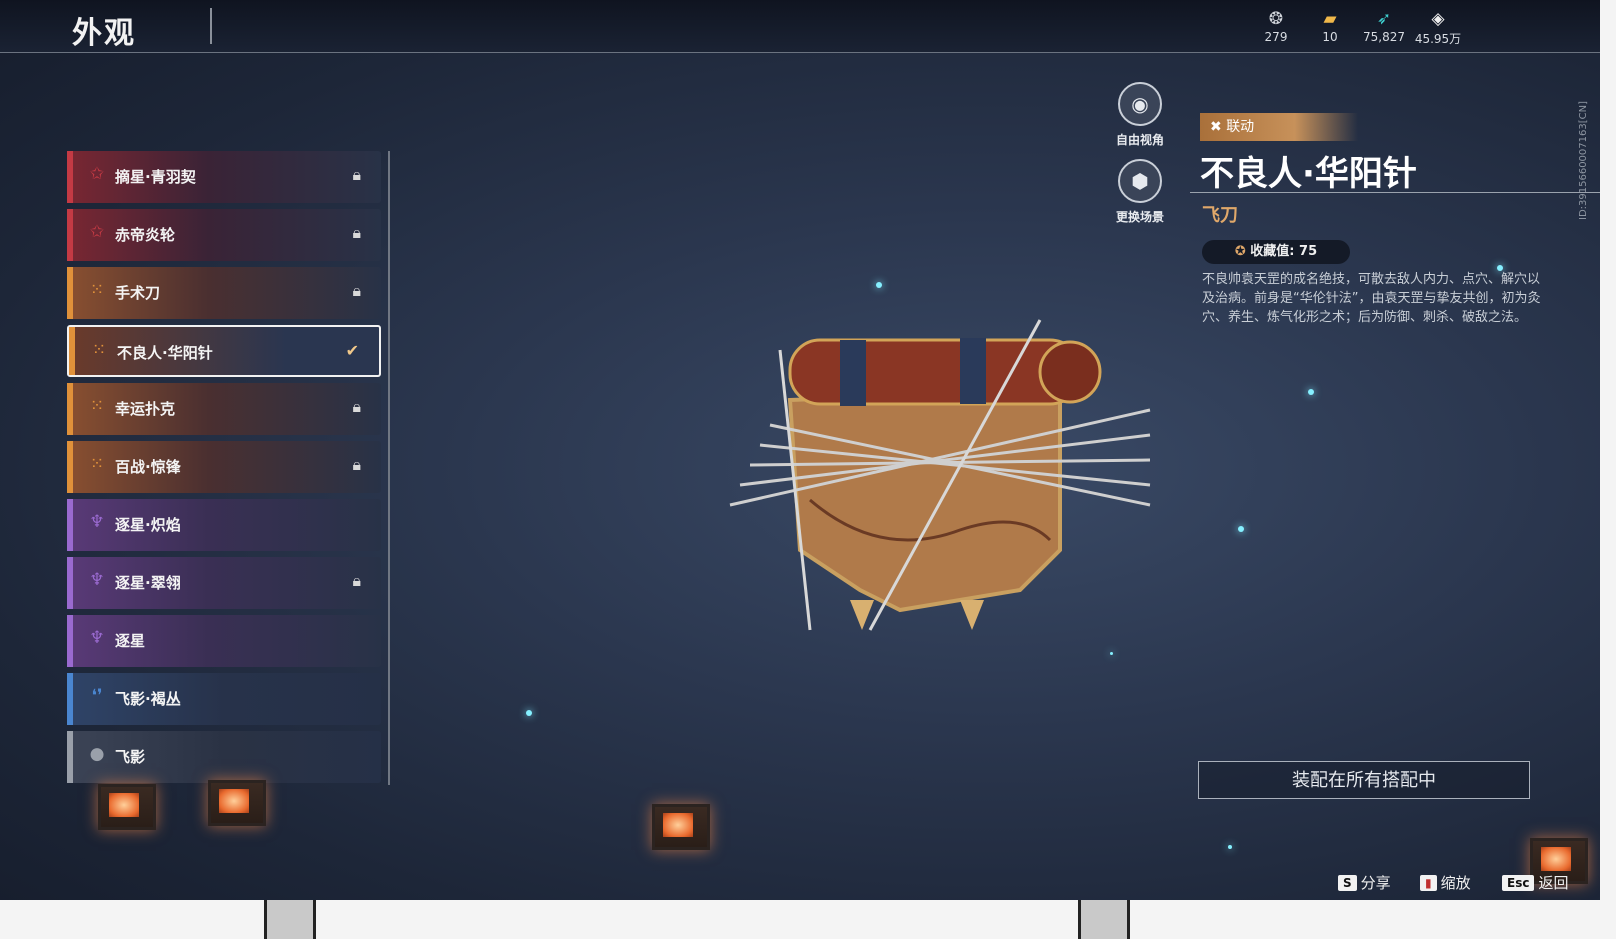 This screenshot has width=1616, height=939. I want to click on currency-value: 45.95万, so click(1438, 39).